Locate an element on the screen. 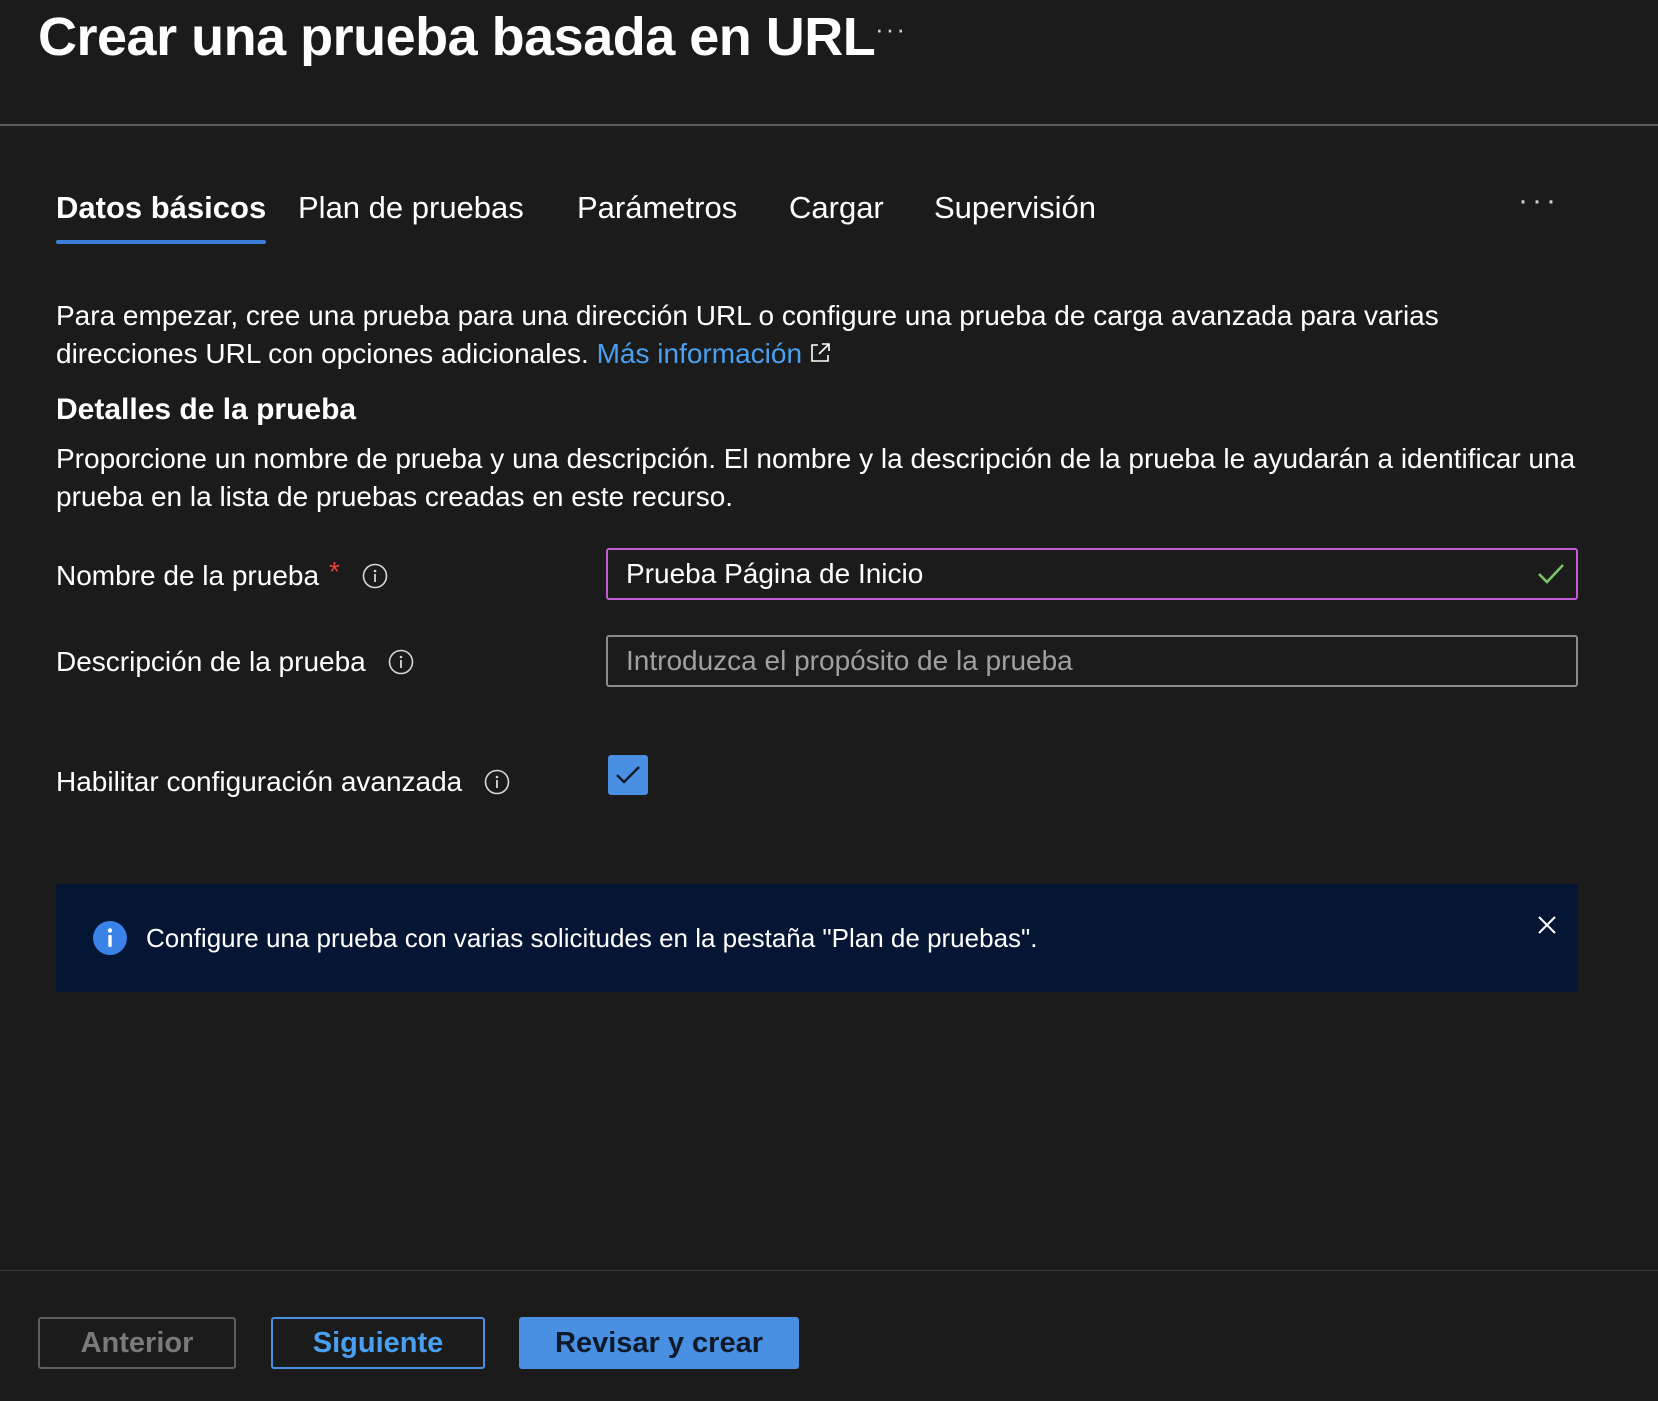 The image size is (1658, 1401). tab-datos-basicos: Datos básicos is located at coordinates (161, 217).